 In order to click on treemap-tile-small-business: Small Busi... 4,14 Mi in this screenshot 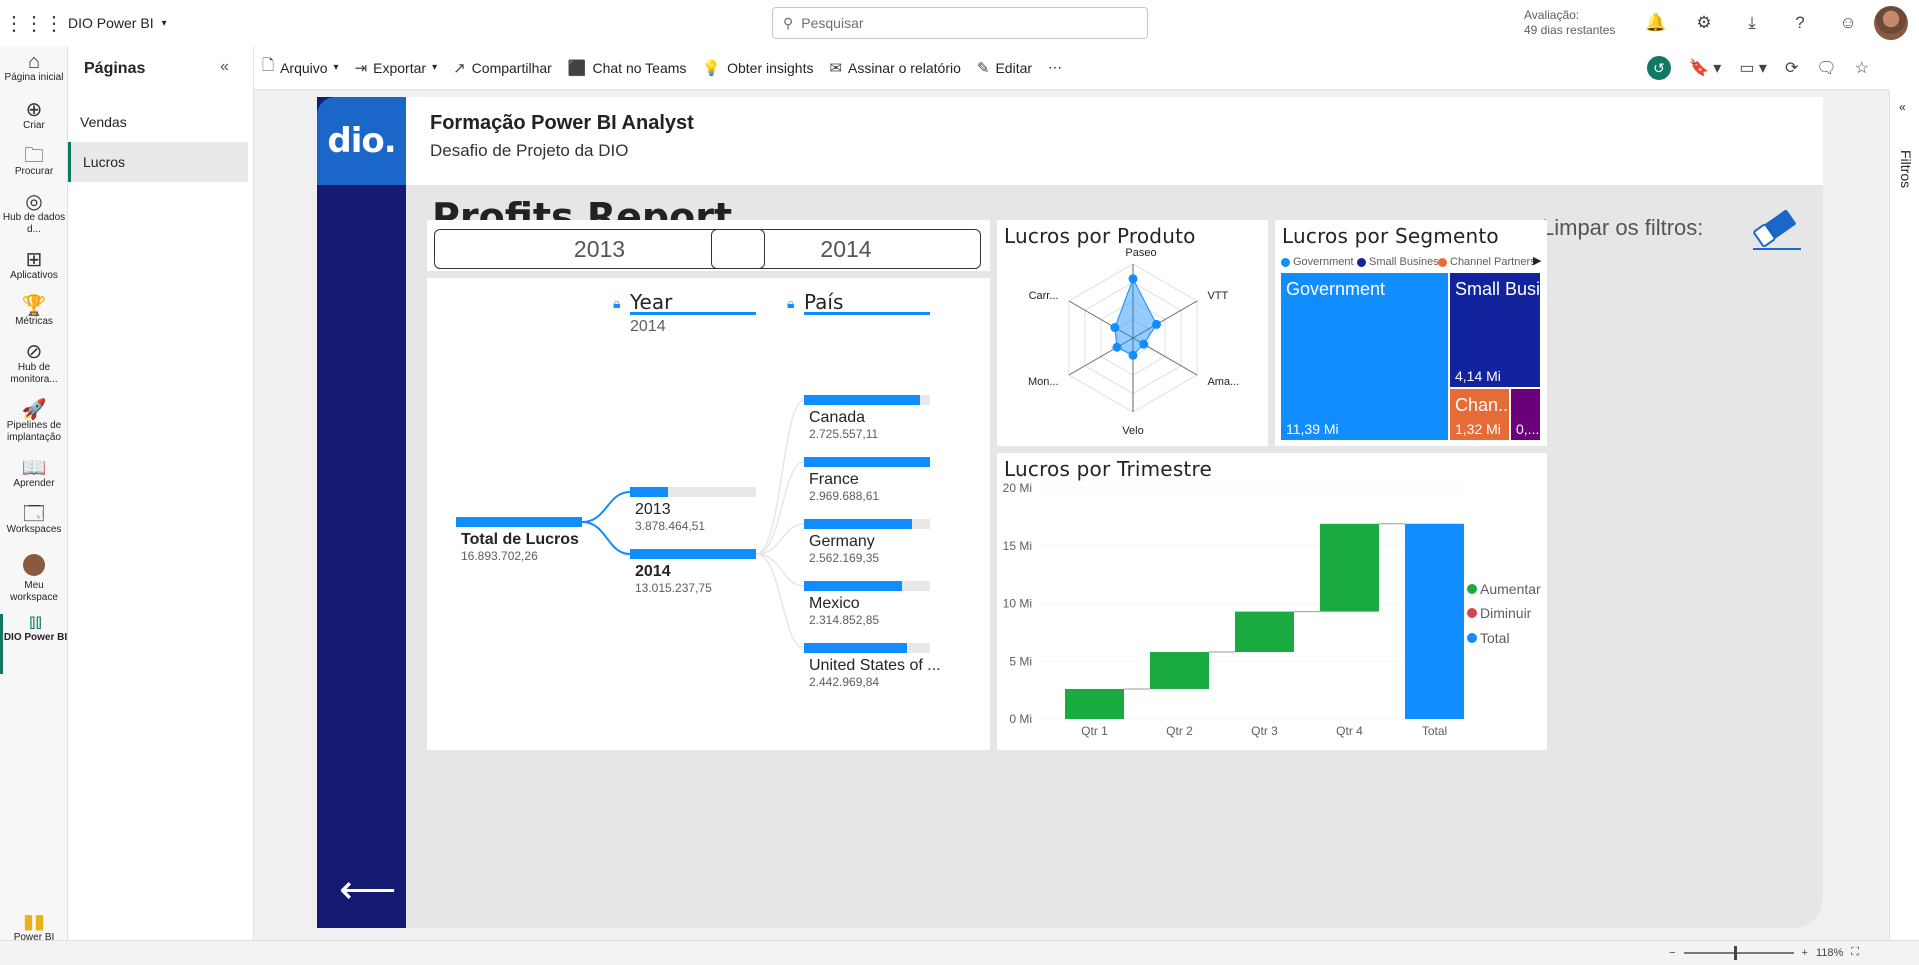, I will do `click(1495, 330)`.